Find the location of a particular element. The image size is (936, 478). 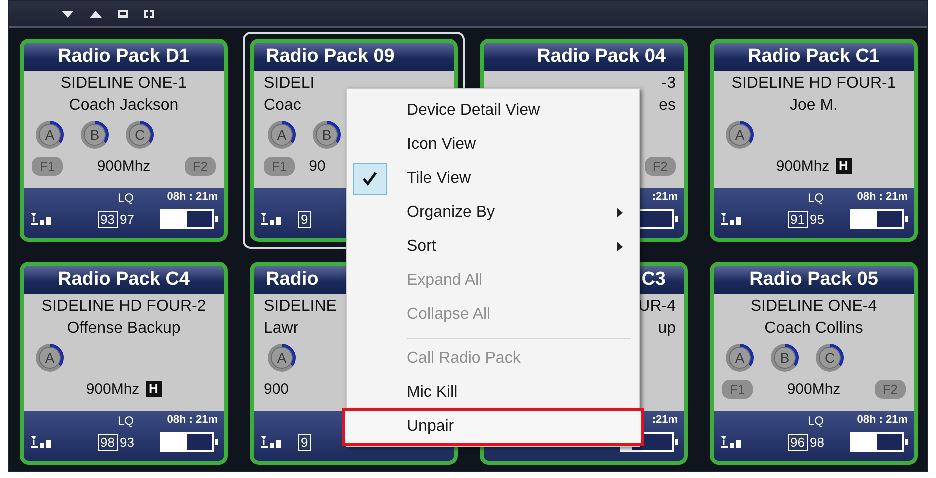

tile-title: Radio Pack 09 is located at coordinates (330, 57).